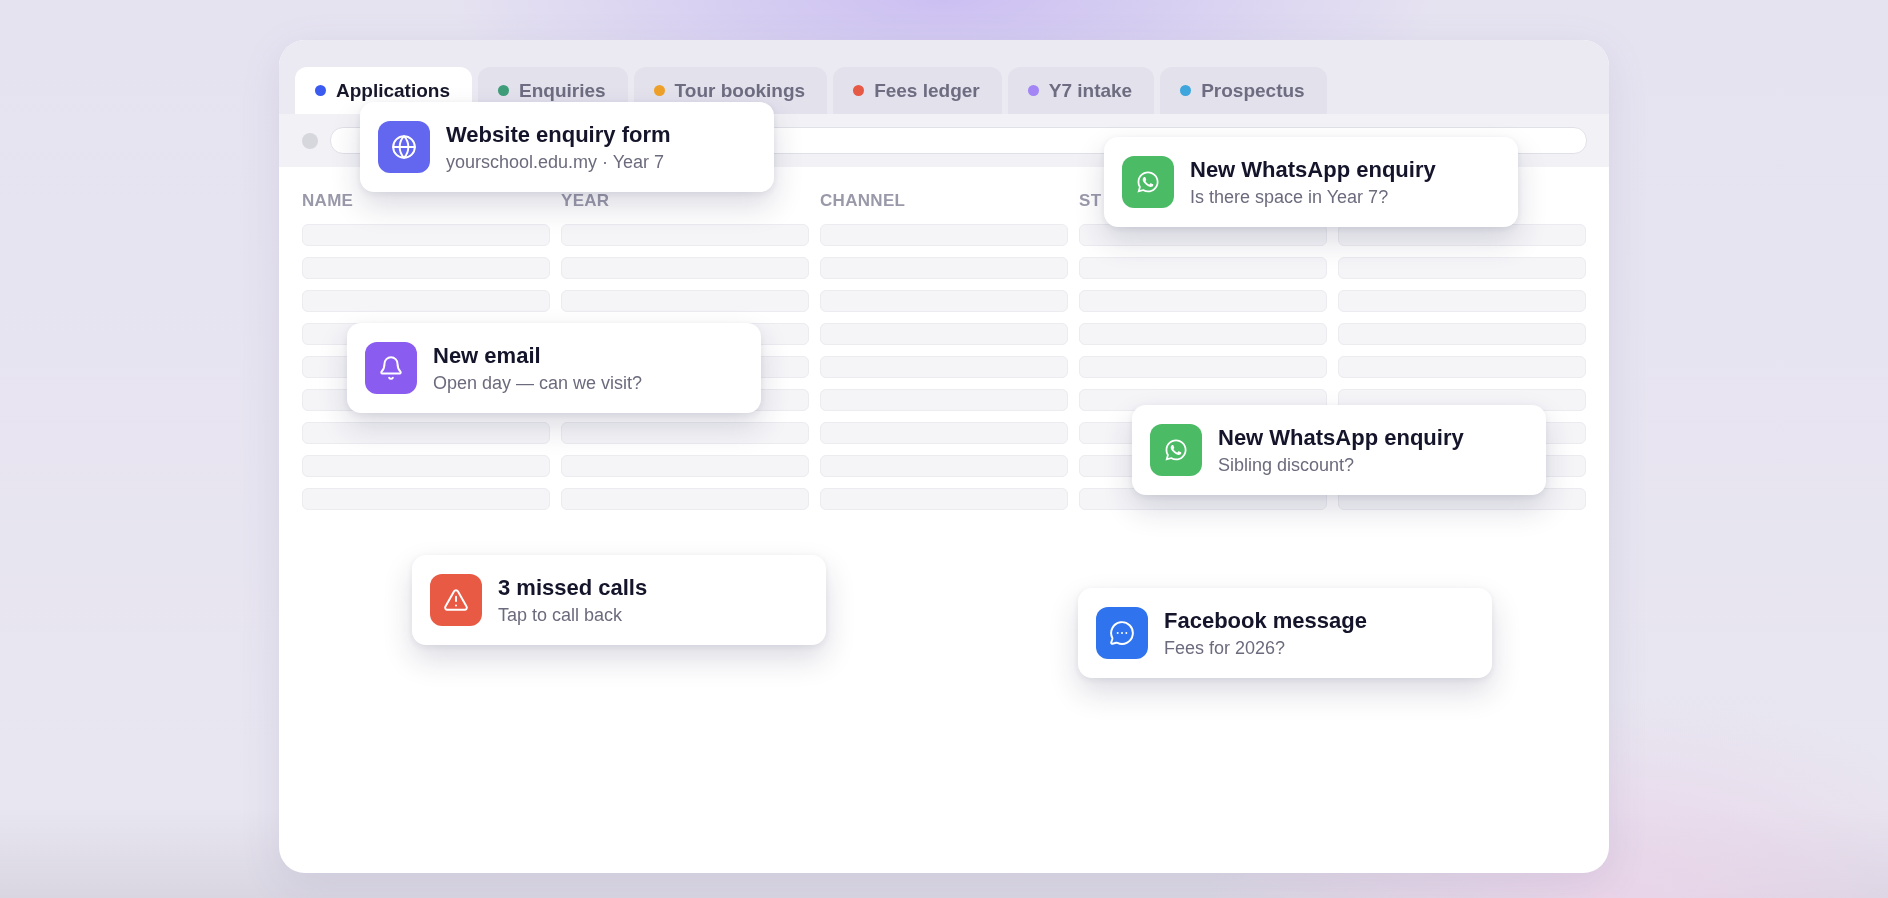 This screenshot has width=1888, height=898. Describe the element at coordinates (538, 383) in the screenshot. I see `notification-text: Open day — can we visit?` at that location.